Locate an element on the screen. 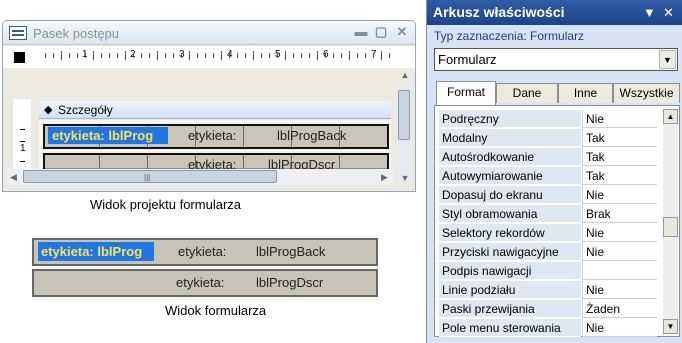  property-row: Autośrodkowanie Tak is located at coordinates (548, 157).